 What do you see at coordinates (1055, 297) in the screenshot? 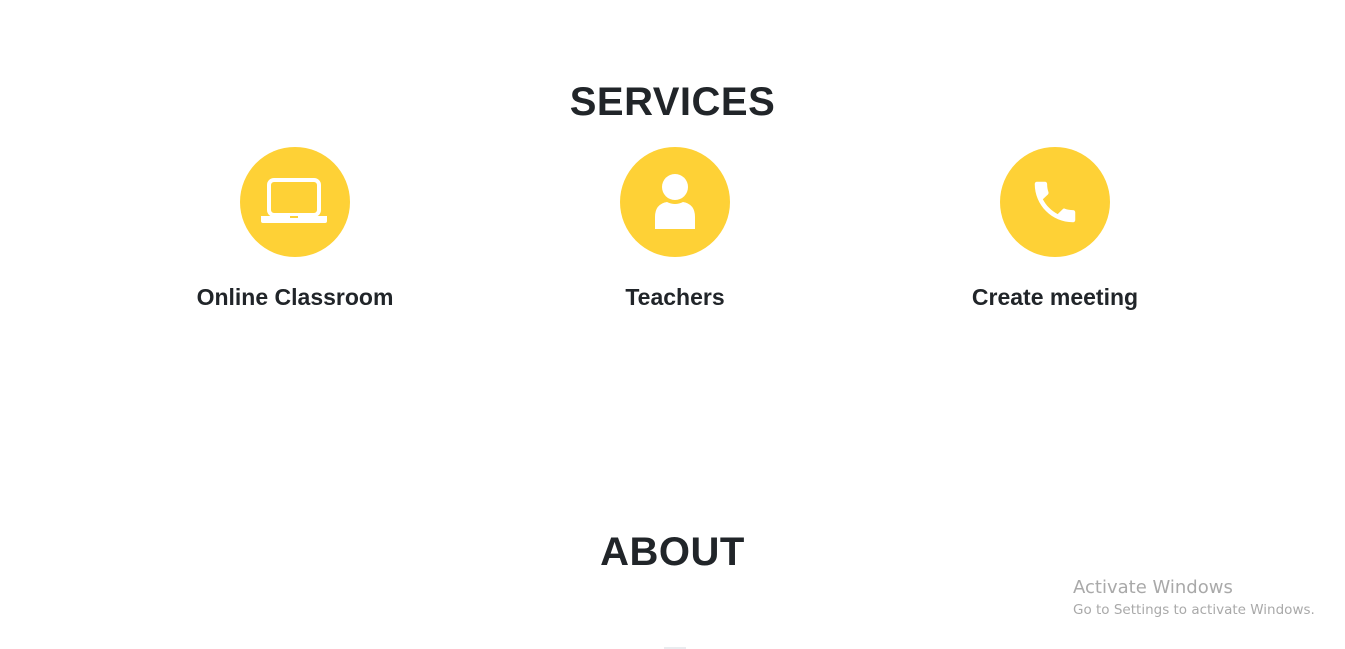
I see `service-label: Create meeting` at bounding box center [1055, 297].